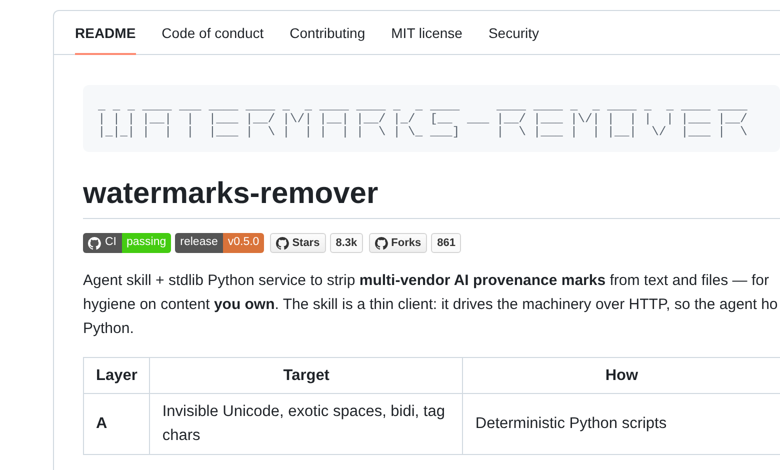 The width and height of the screenshot is (780, 470). I want to click on status-badge: CI passing, so click(127, 243).